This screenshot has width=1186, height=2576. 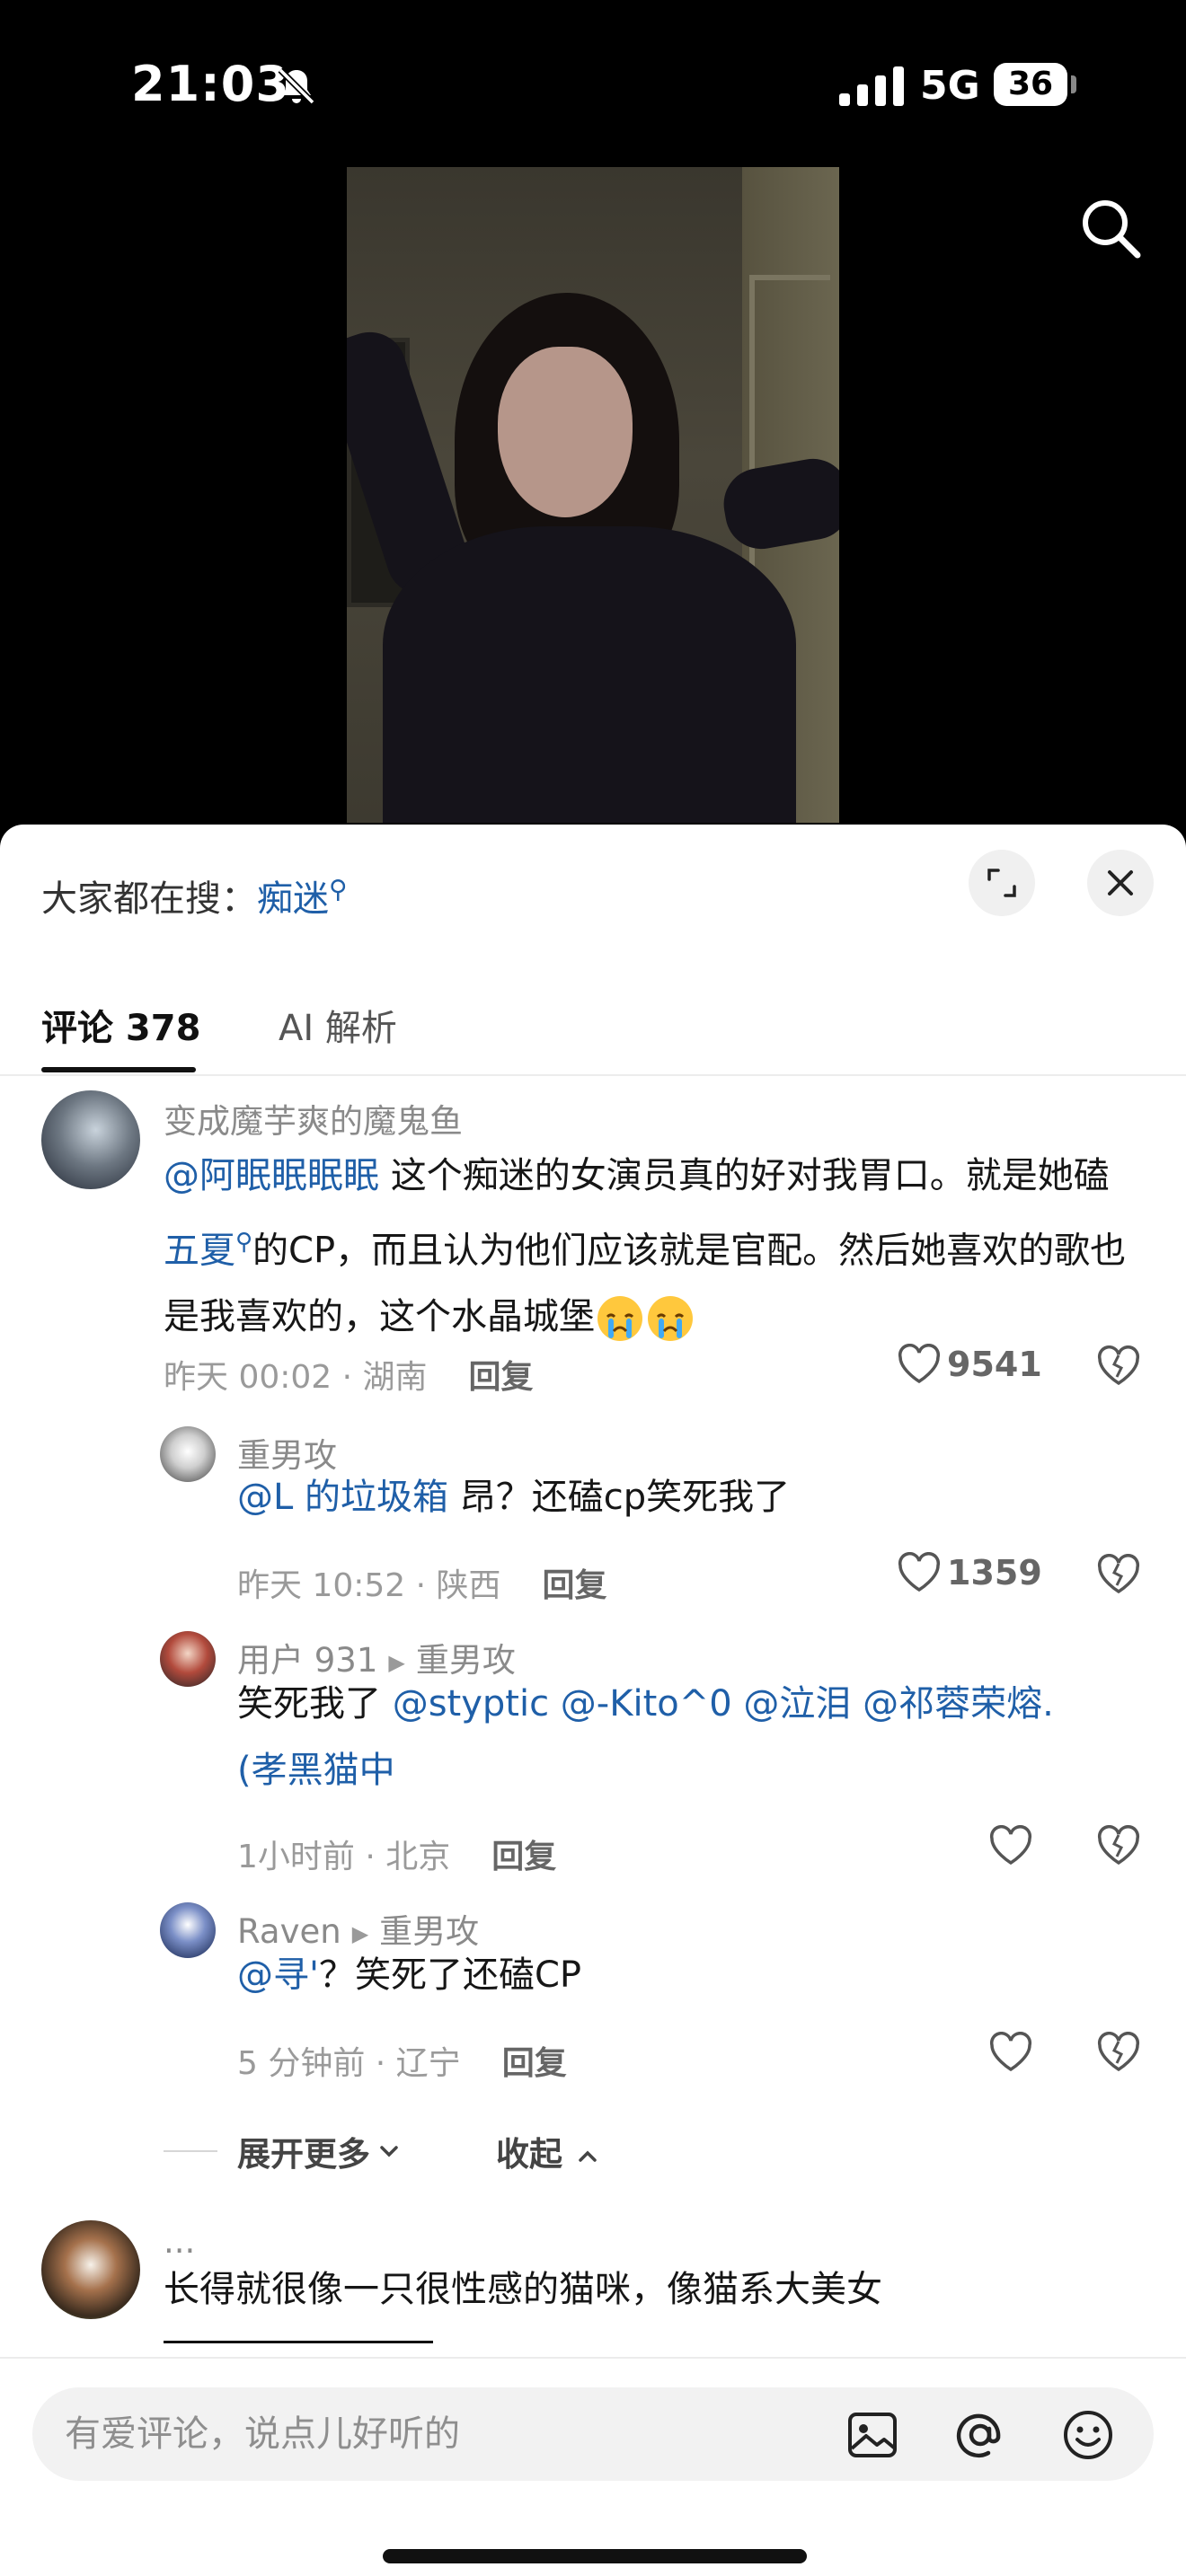 What do you see at coordinates (1110, 228) in the screenshot?
I see `search-icon` at bounding box center [1110, 228].